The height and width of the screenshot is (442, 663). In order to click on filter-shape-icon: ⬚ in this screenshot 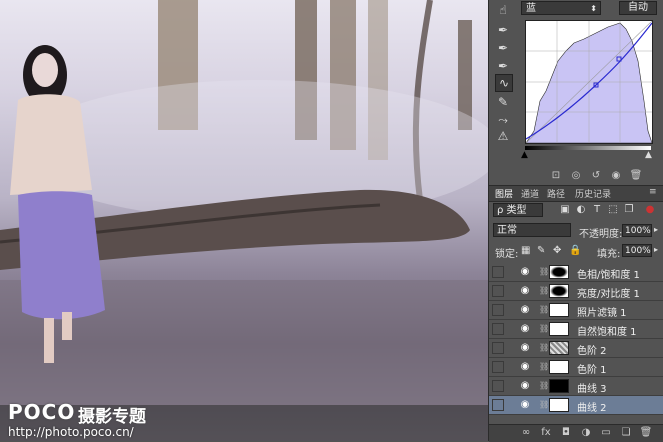, I will do `click(613, 210)`.